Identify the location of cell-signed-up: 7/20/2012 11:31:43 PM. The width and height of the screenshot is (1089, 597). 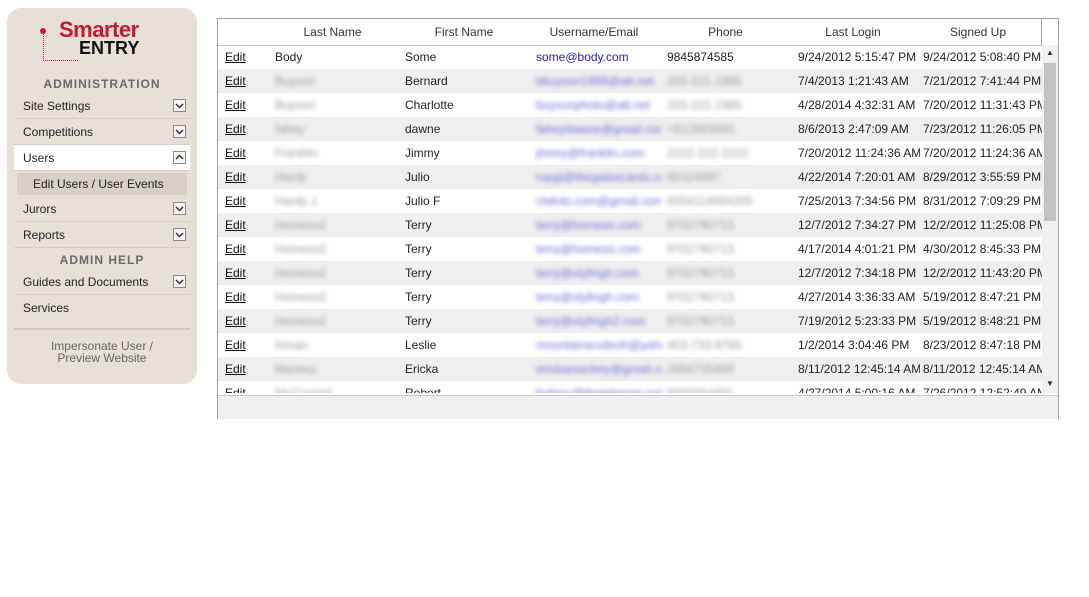
(982, 105).